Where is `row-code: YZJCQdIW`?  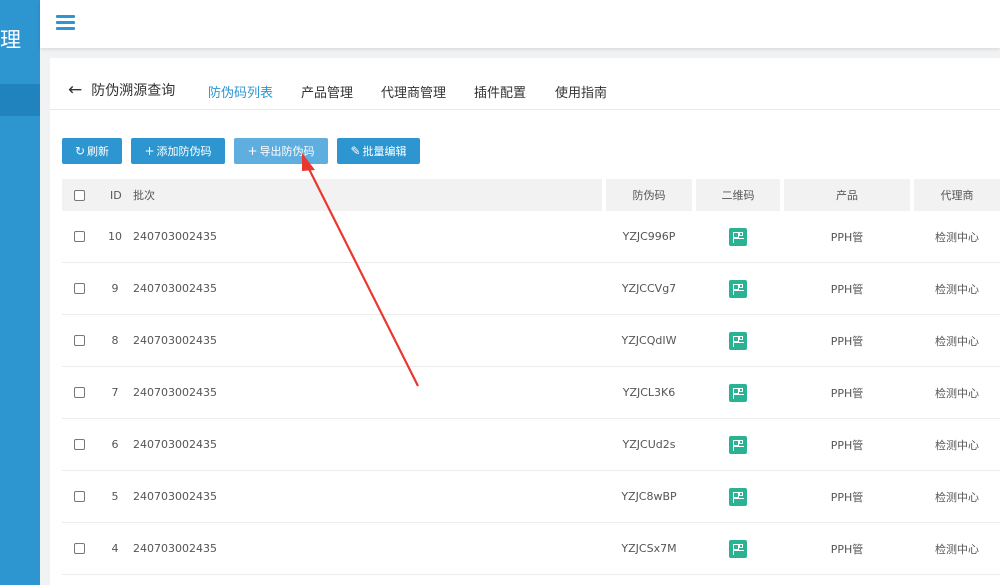 row-code: YZJCQdIW is located at coordinates (649, 340).